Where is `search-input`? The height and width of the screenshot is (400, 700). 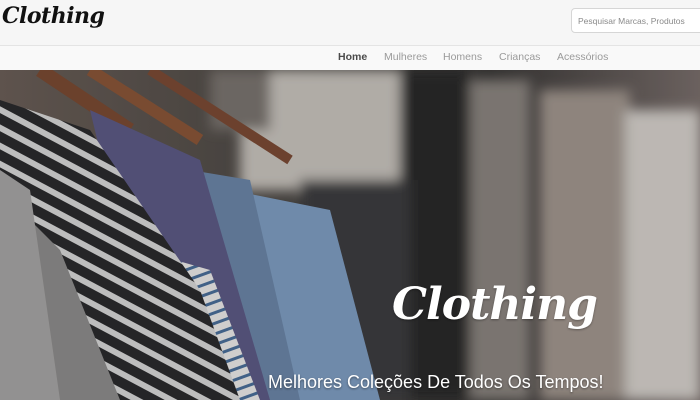 search-input is located at coordinates (635, 20).